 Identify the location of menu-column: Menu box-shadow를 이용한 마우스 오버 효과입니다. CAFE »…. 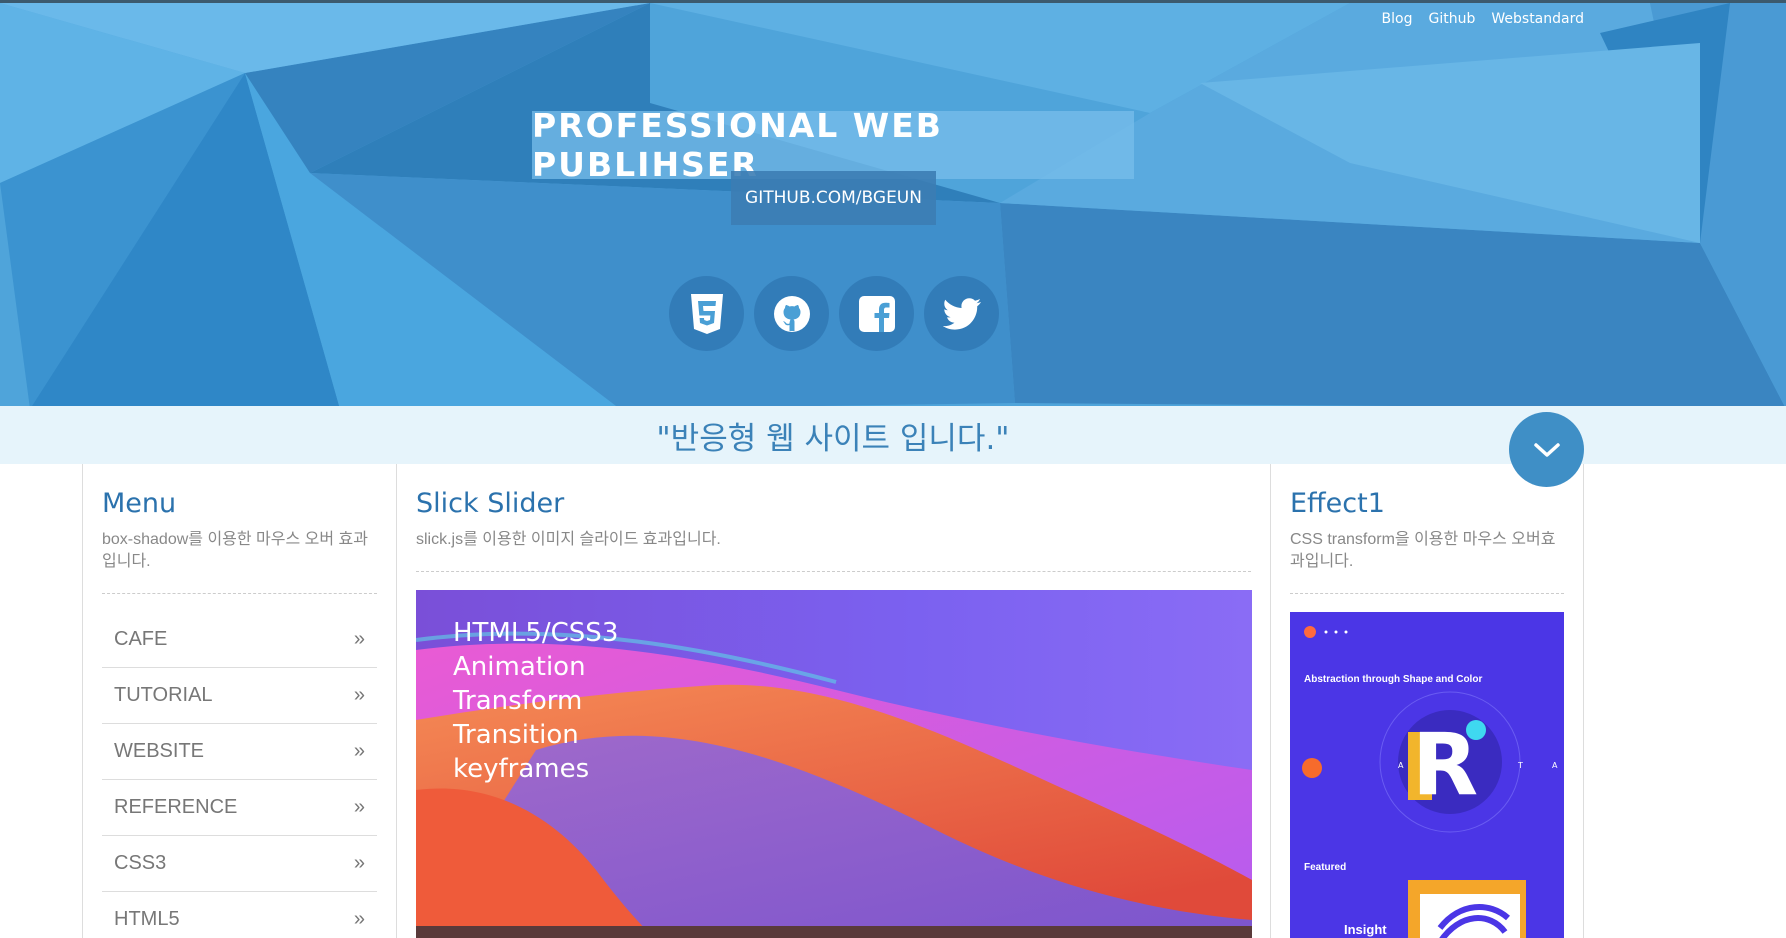
(239, 701).